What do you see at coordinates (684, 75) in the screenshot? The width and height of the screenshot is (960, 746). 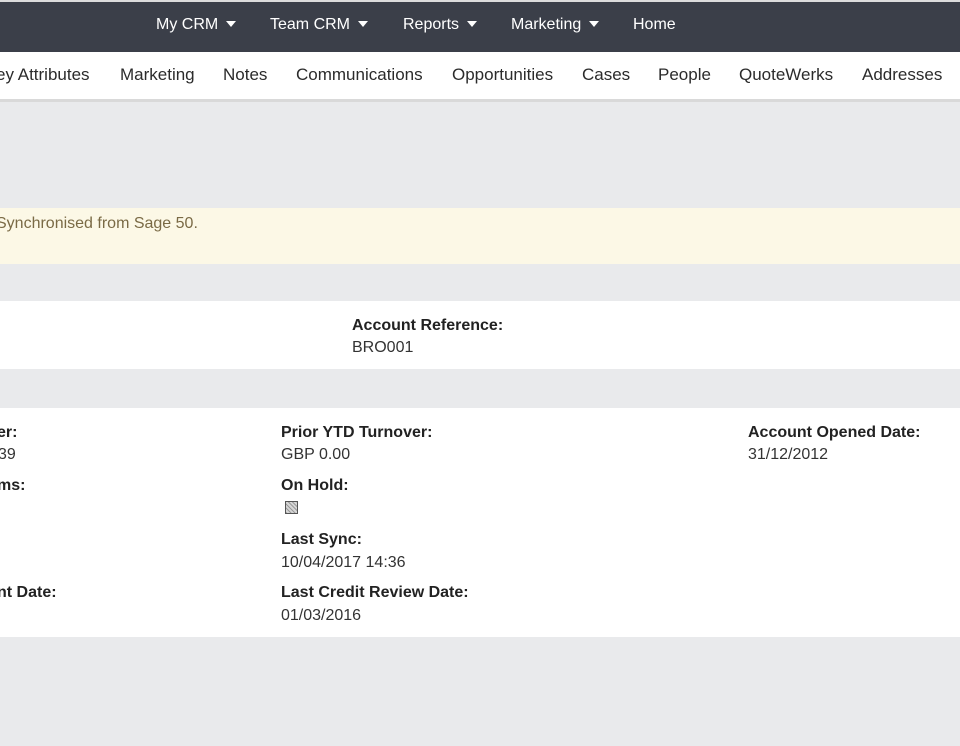 I see `tab-people: People` at bounding box center [684, 75].